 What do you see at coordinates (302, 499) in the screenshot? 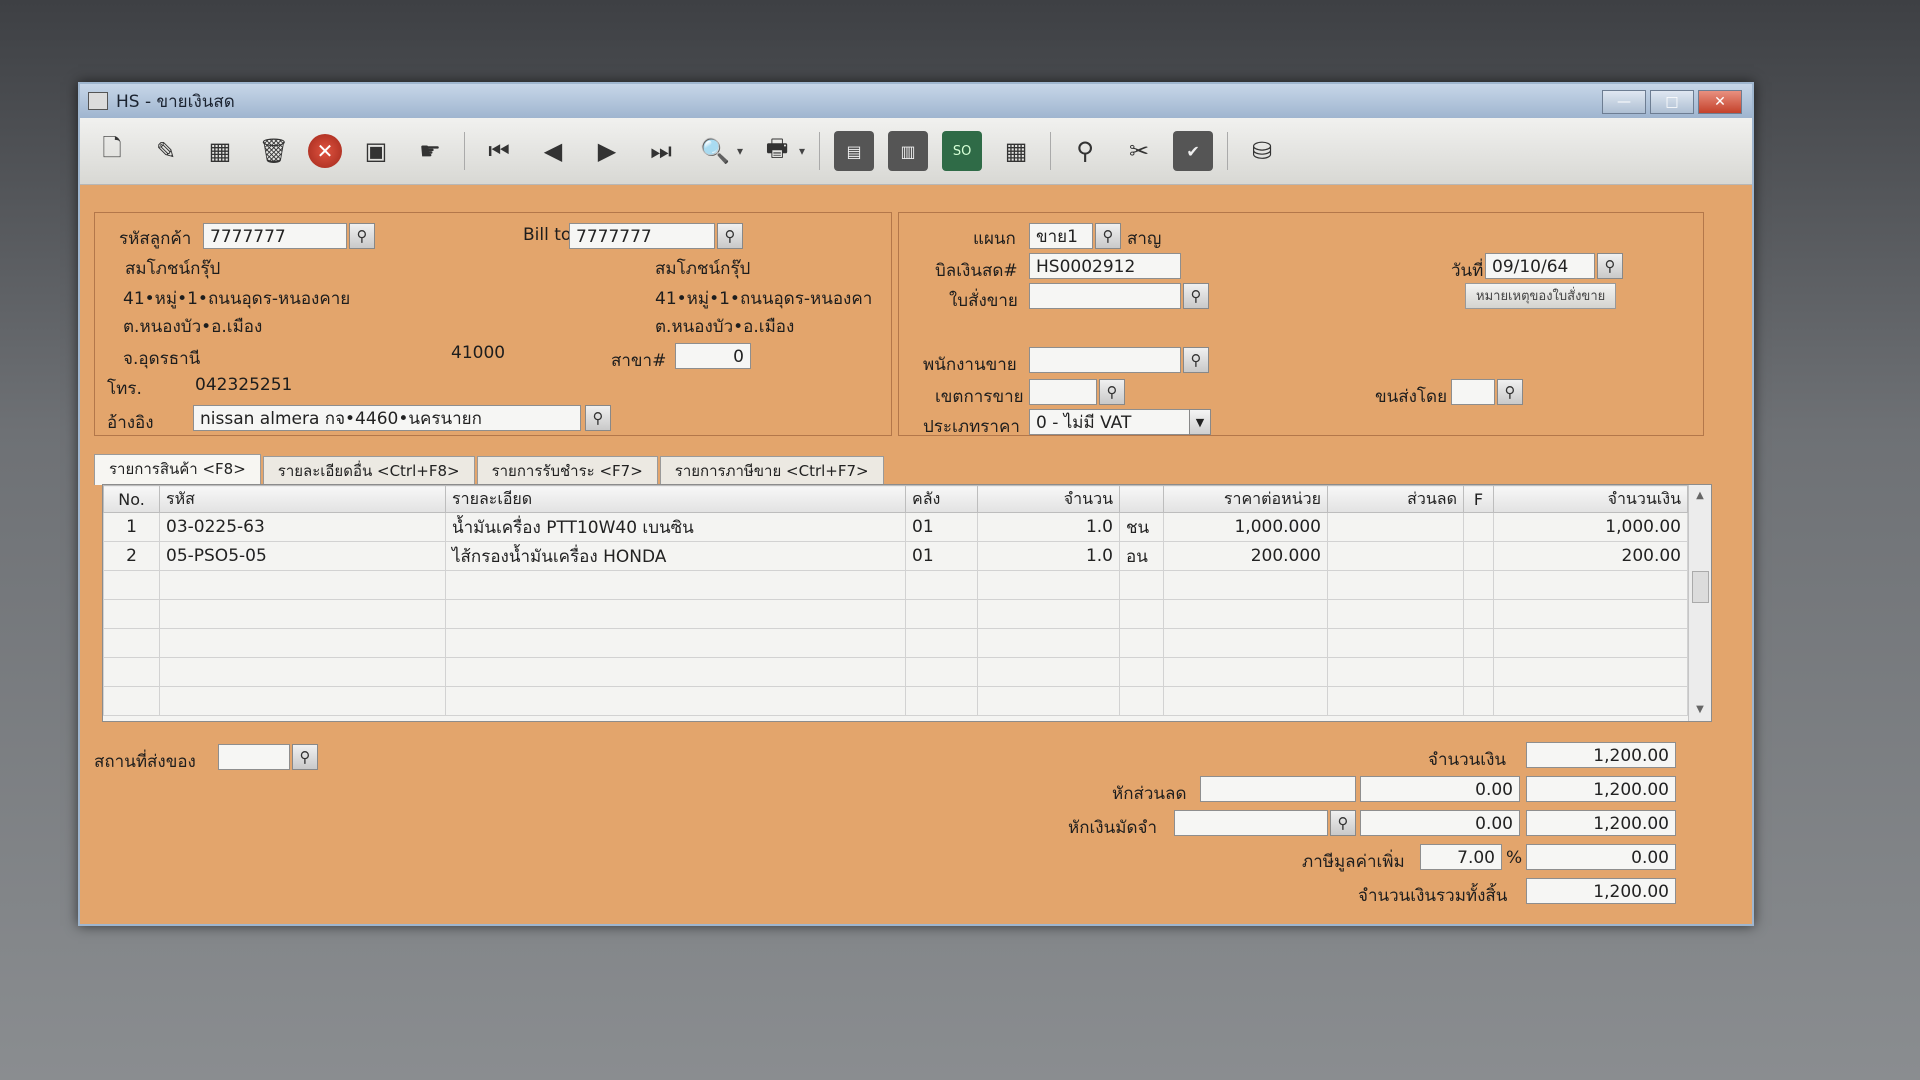
I see `column-header-code: รหัส` at bounding box center [302, 499].